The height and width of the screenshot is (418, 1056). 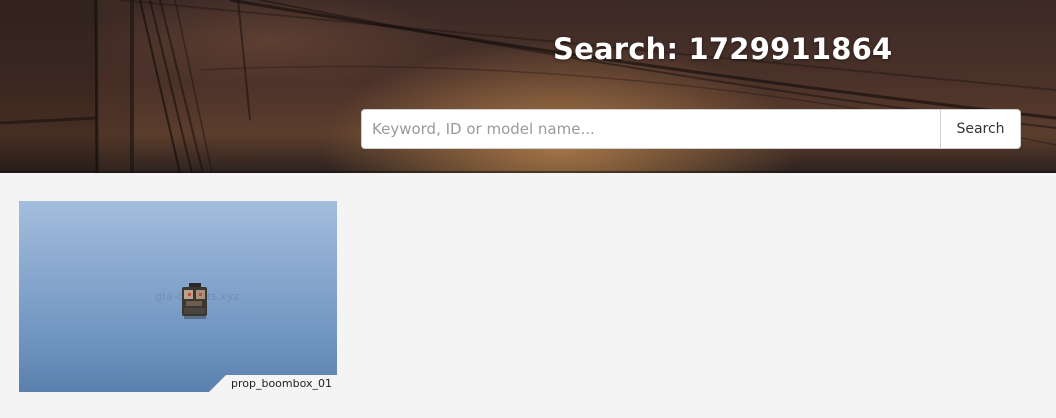 What do you see at coordinates (723, 49) in the screenshot?
I see `page-title: Search: 1729911864` at bounding box center [723, 49].